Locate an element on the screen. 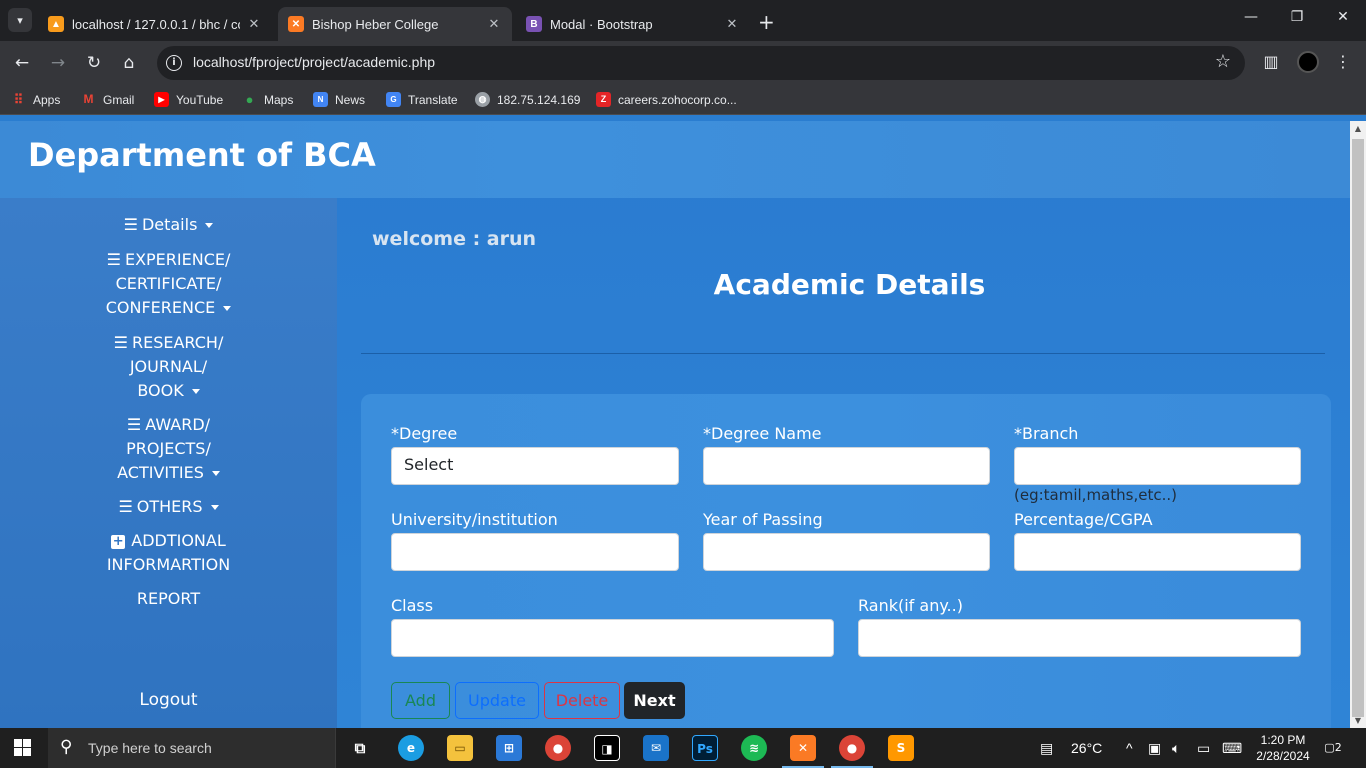 Image resolution: width=1366 pixels, height=768 pixels. spotify-icon: ≋ is located at coordinates (754, 748).